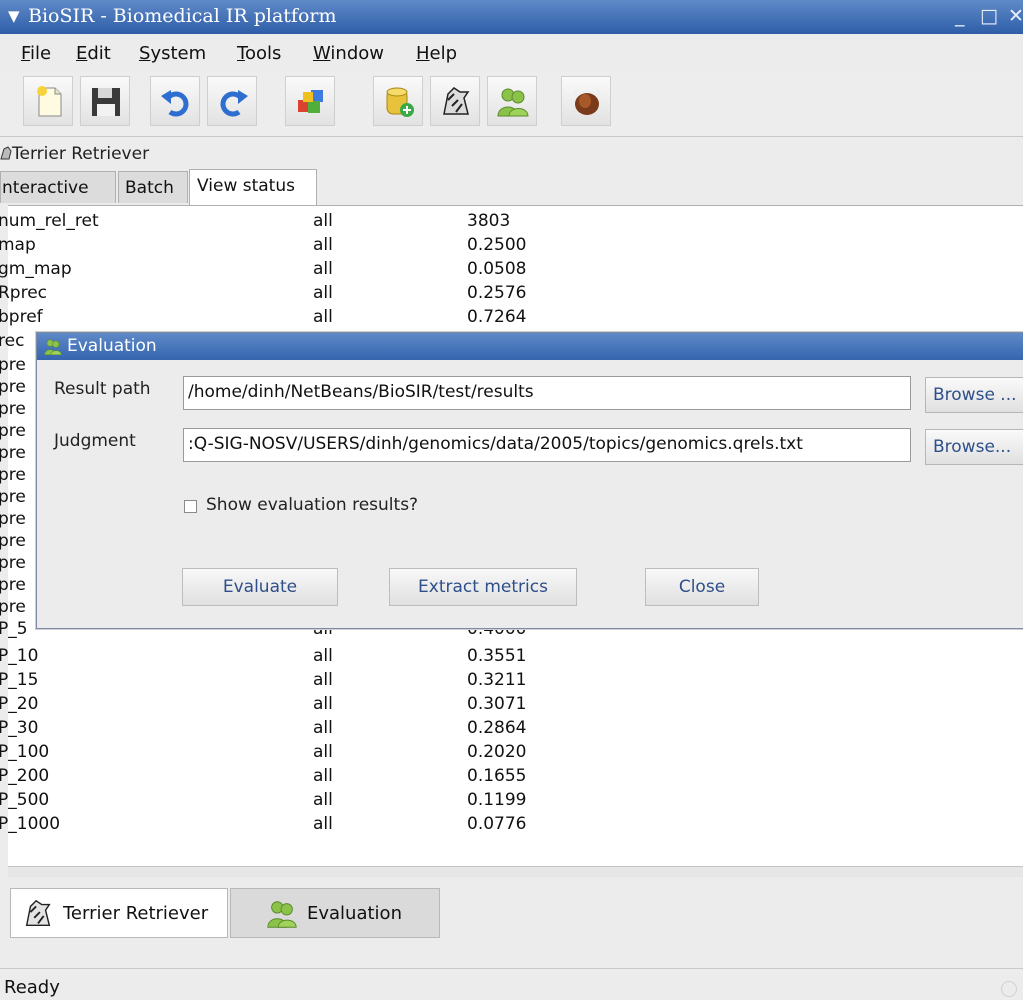  I want to click on table-row: P_1000 all 0.0776, so click(263, 824).